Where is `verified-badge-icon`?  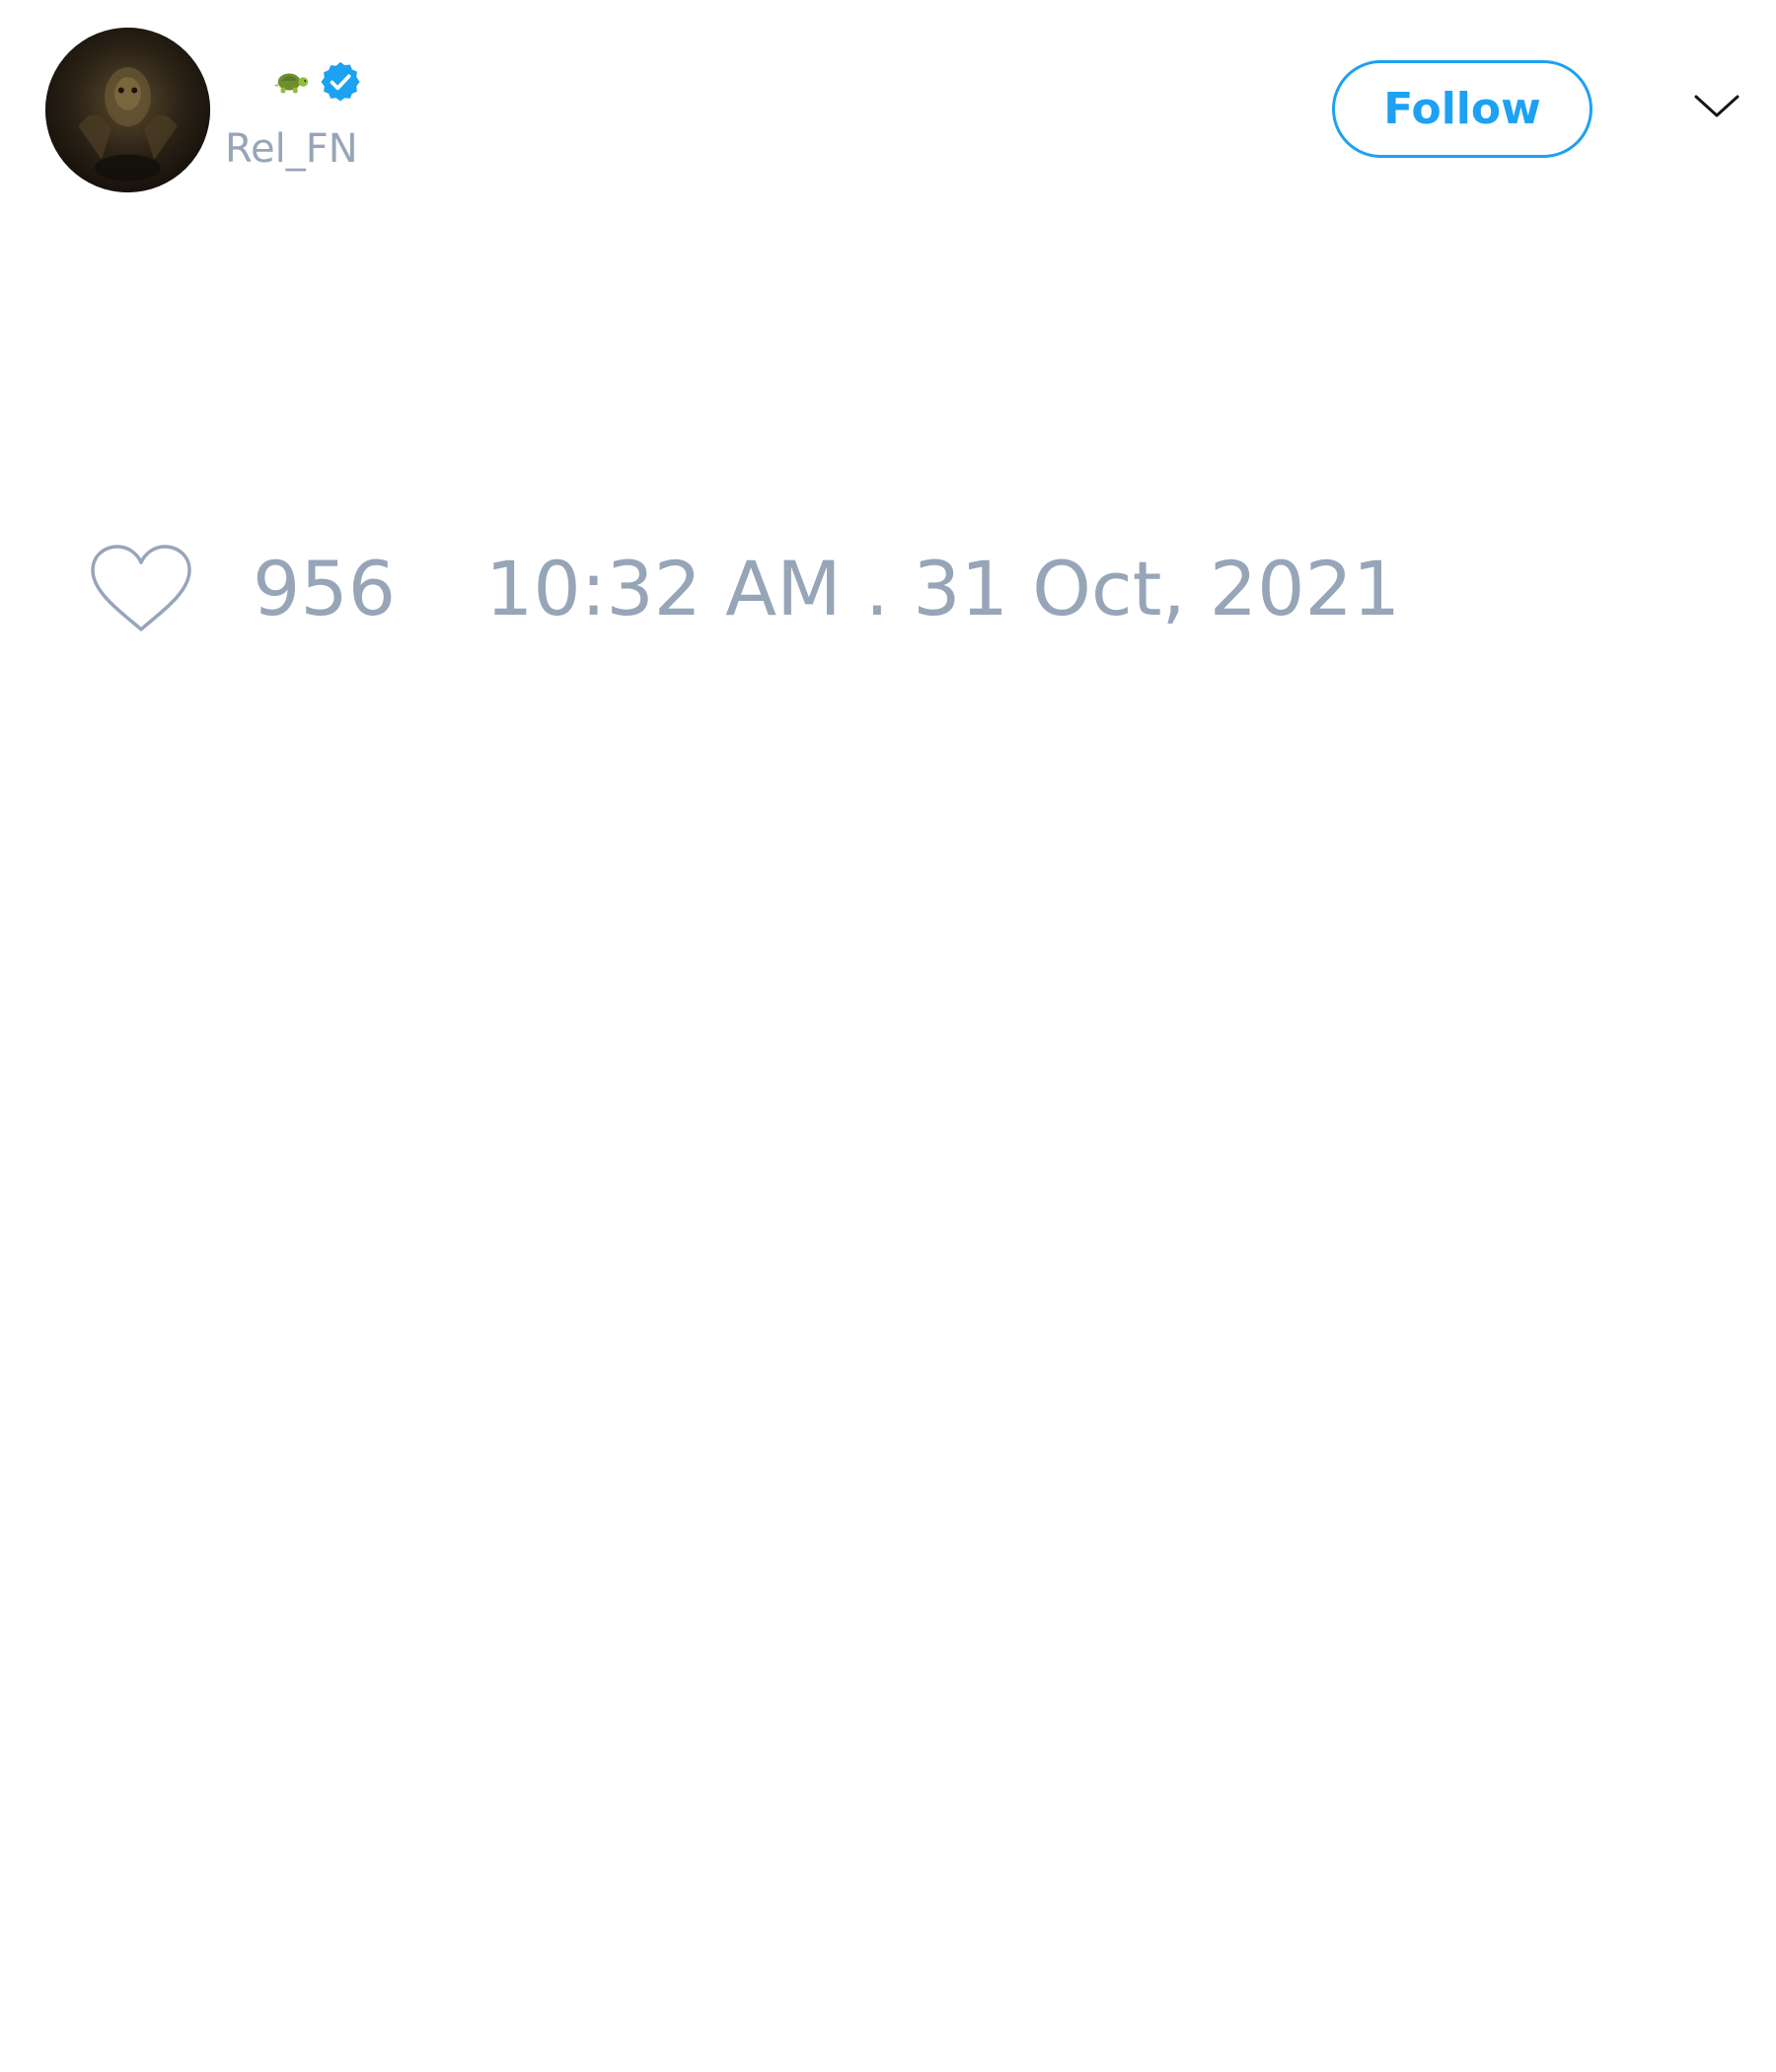
verified-badge-icon is located at coordinates (340, 82).